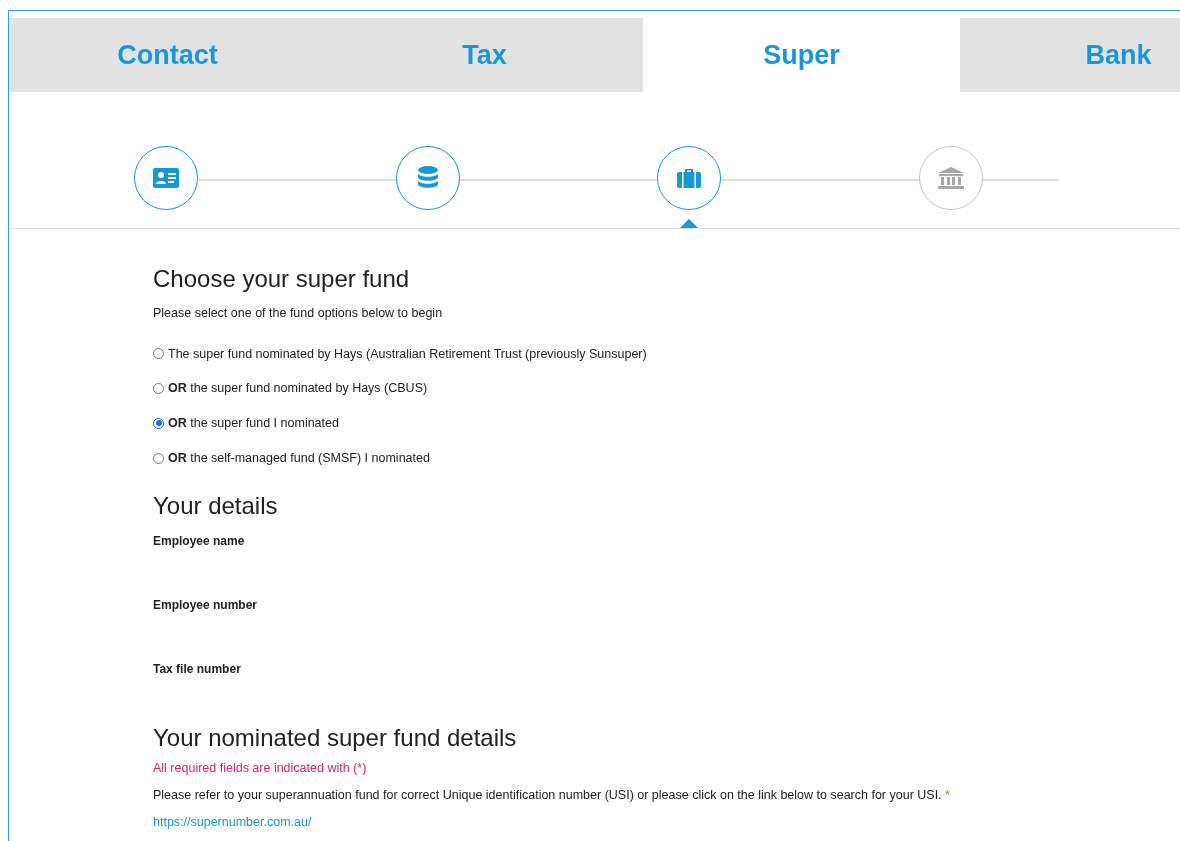  What do you see at coordinates (166, 178) in the screenshot?
I see `id-card-icon` at bounding box center [166, 178].